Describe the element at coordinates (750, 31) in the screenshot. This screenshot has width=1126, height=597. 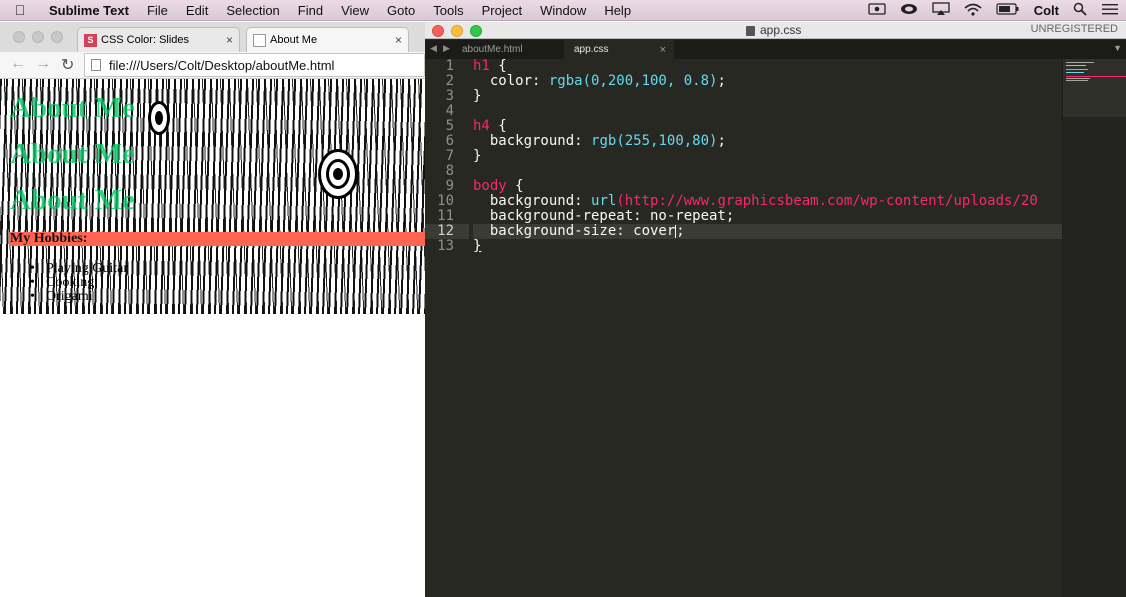
I see `file-icon` at that location.